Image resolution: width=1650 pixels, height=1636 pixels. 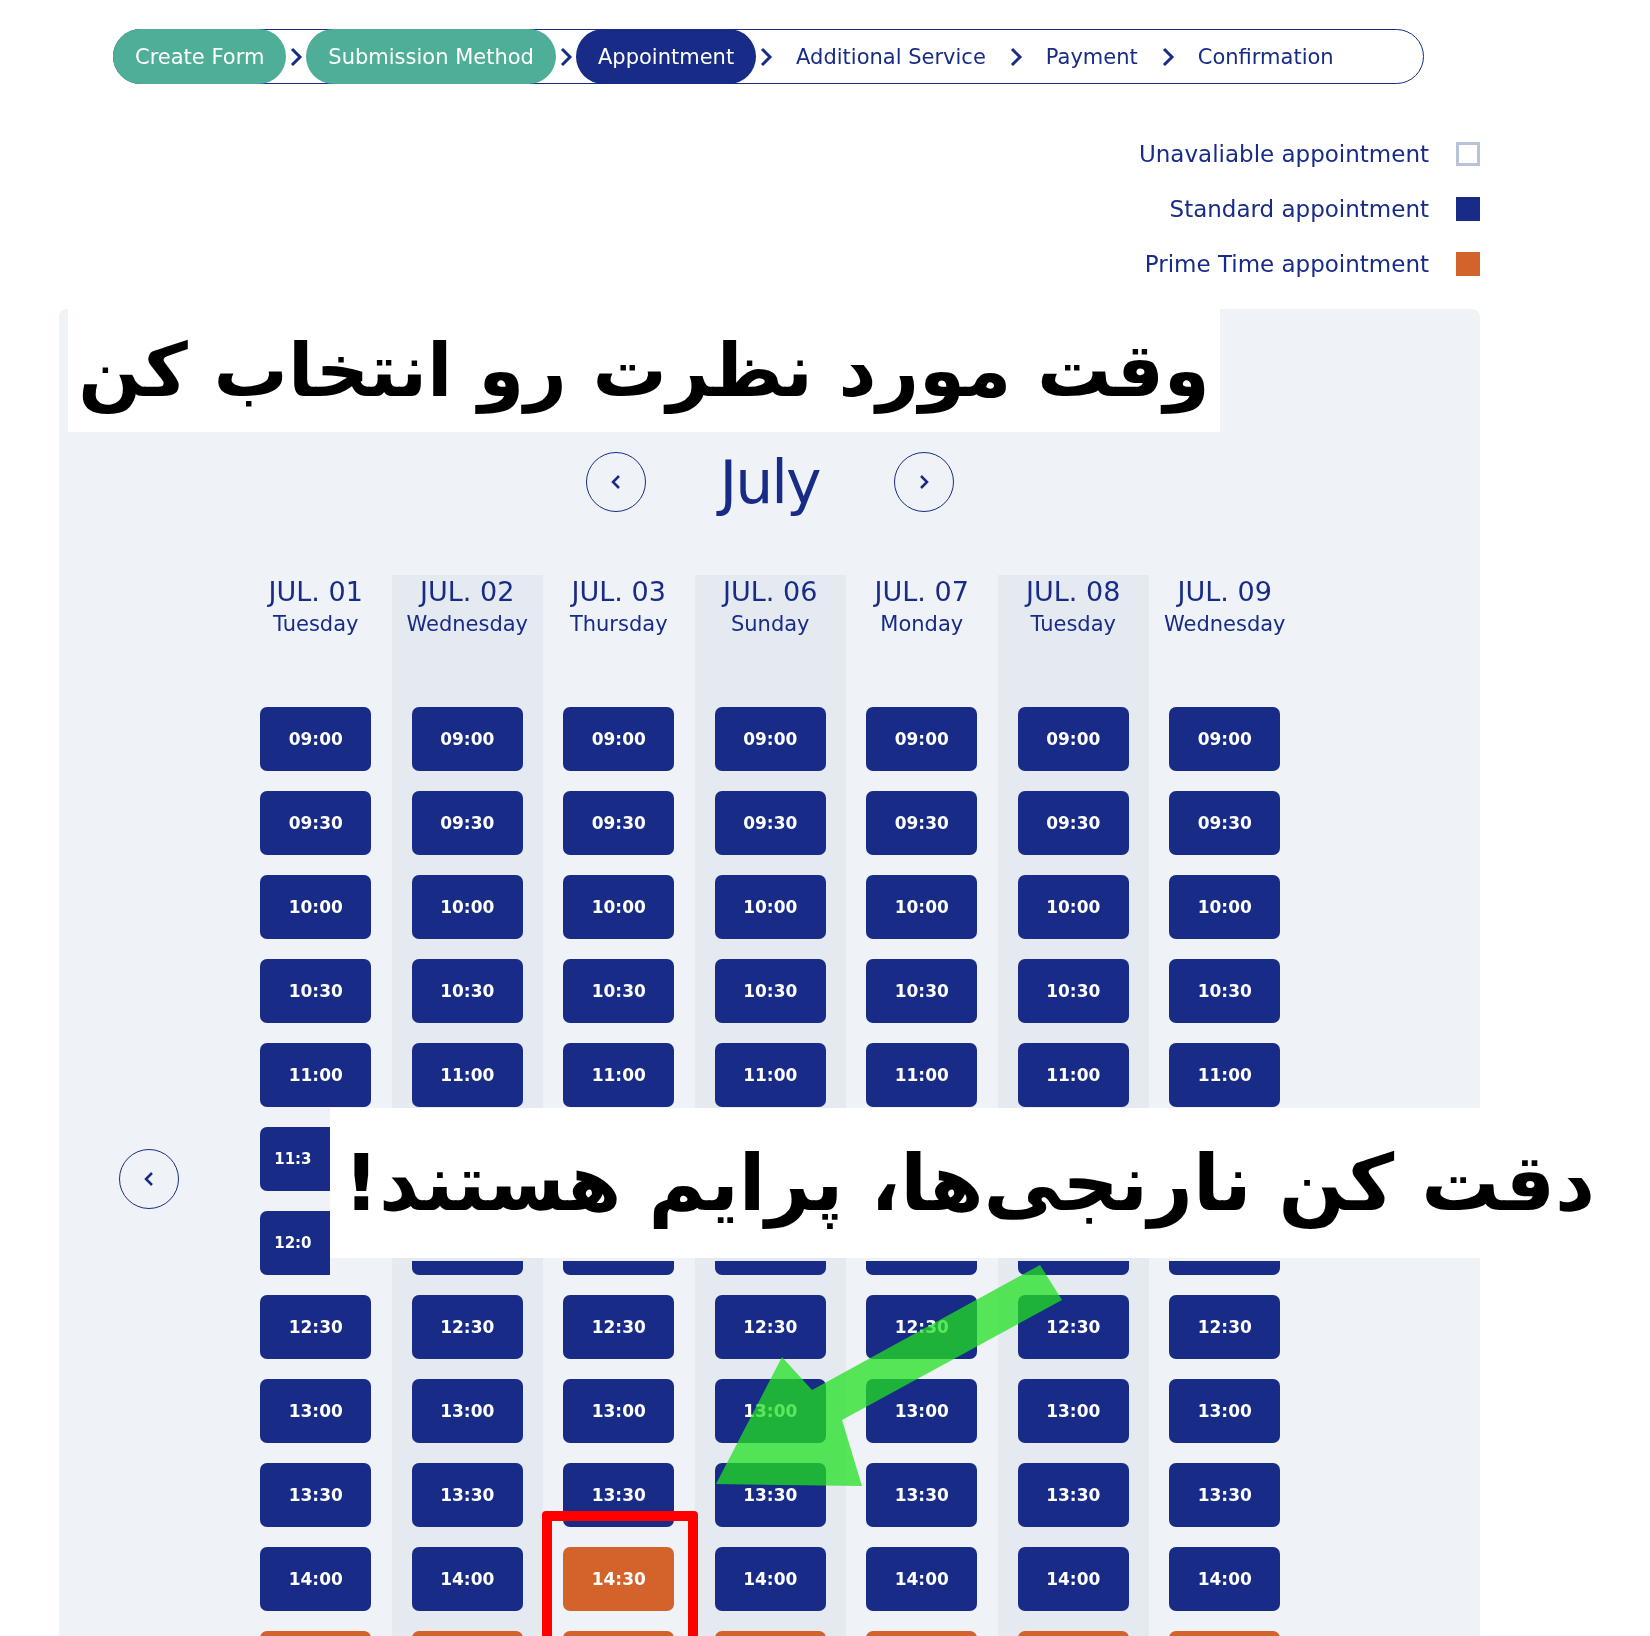 What do you see at coordinates (619, 1579) in the screenshot?
I see `time-slot-button: 14:30` at bounding box center [619, 1579].